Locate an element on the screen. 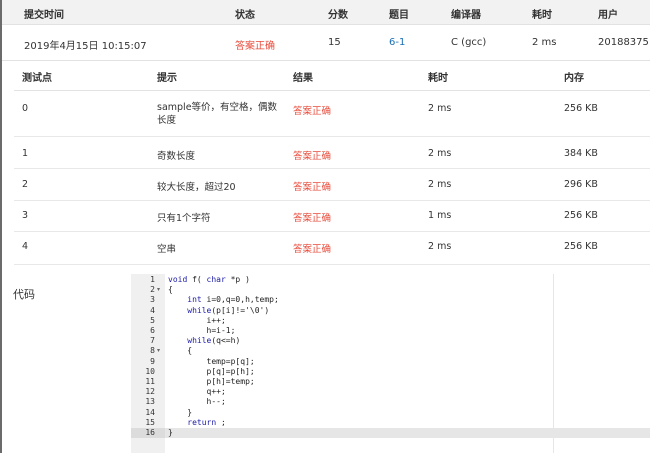 The height and width of the screenshot is (453, 650). compiler: C (gcc) is located at coordinates (469, 42).